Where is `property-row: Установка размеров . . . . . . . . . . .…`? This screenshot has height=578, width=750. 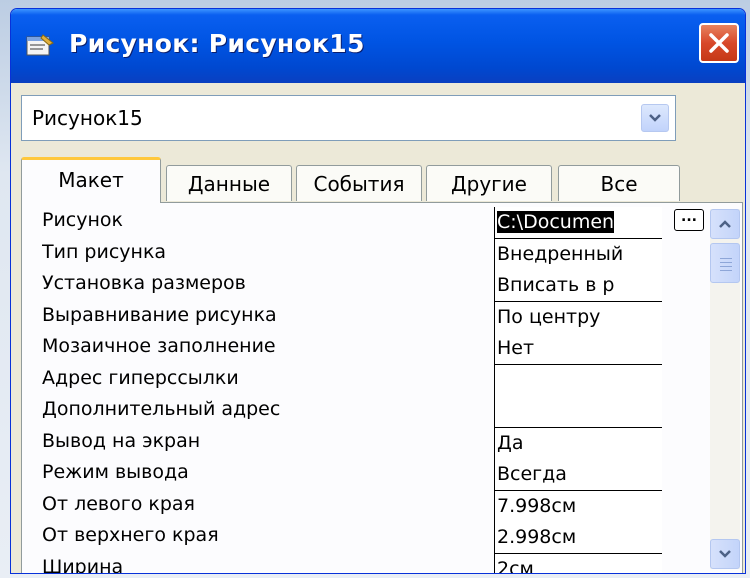
property-row: Установка размеров . . . . . . . . . . .… is located at coordinates (347, 286).